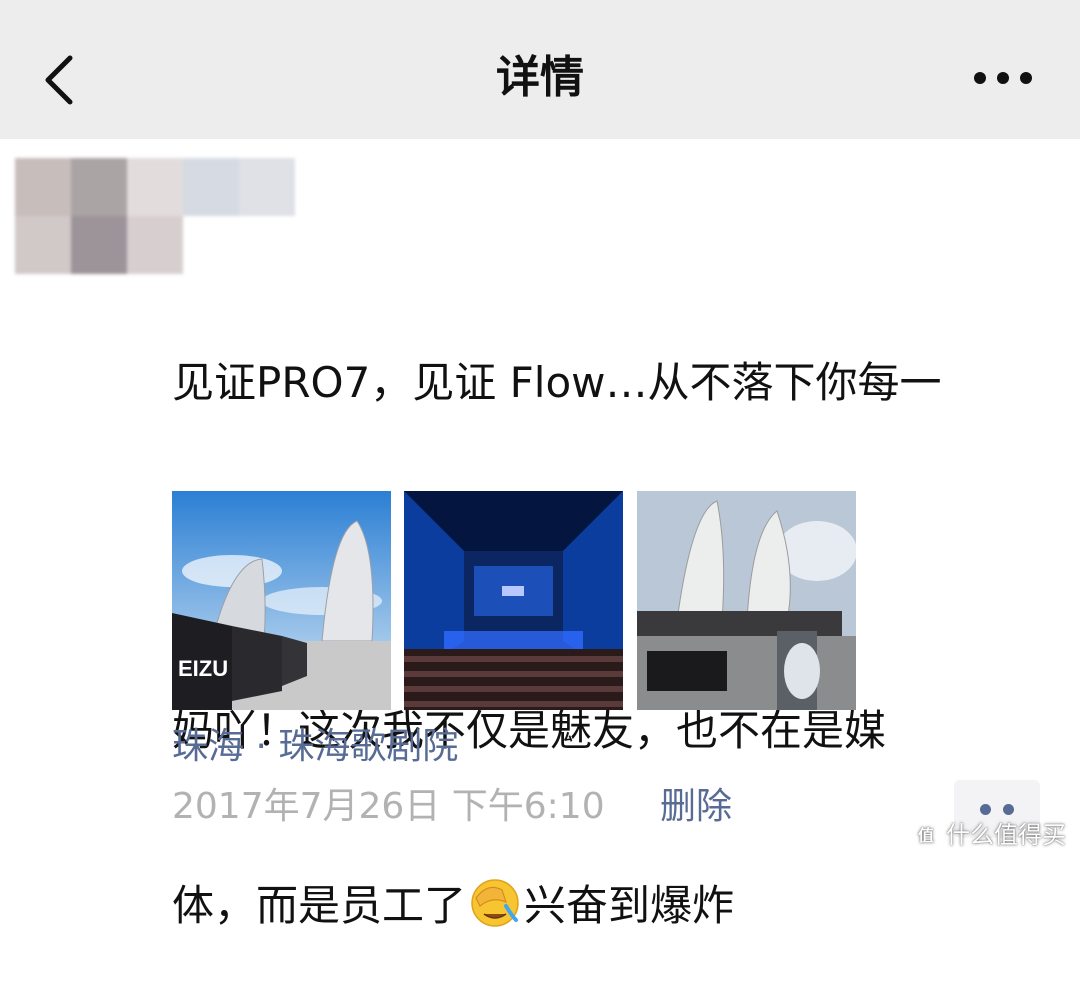 This screenshot has width=1080, height=993. Describe the element at coordinates (557, 382) in the screenshot. I see `post-text-line: 见证PRO7，见证 Flow…从不落下你每一` at that location.